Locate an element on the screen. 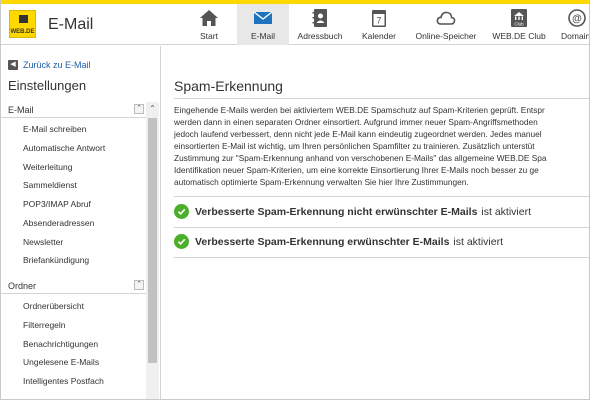  section-ordner: Ordner ⌃ is located at coordinates (73, 286).